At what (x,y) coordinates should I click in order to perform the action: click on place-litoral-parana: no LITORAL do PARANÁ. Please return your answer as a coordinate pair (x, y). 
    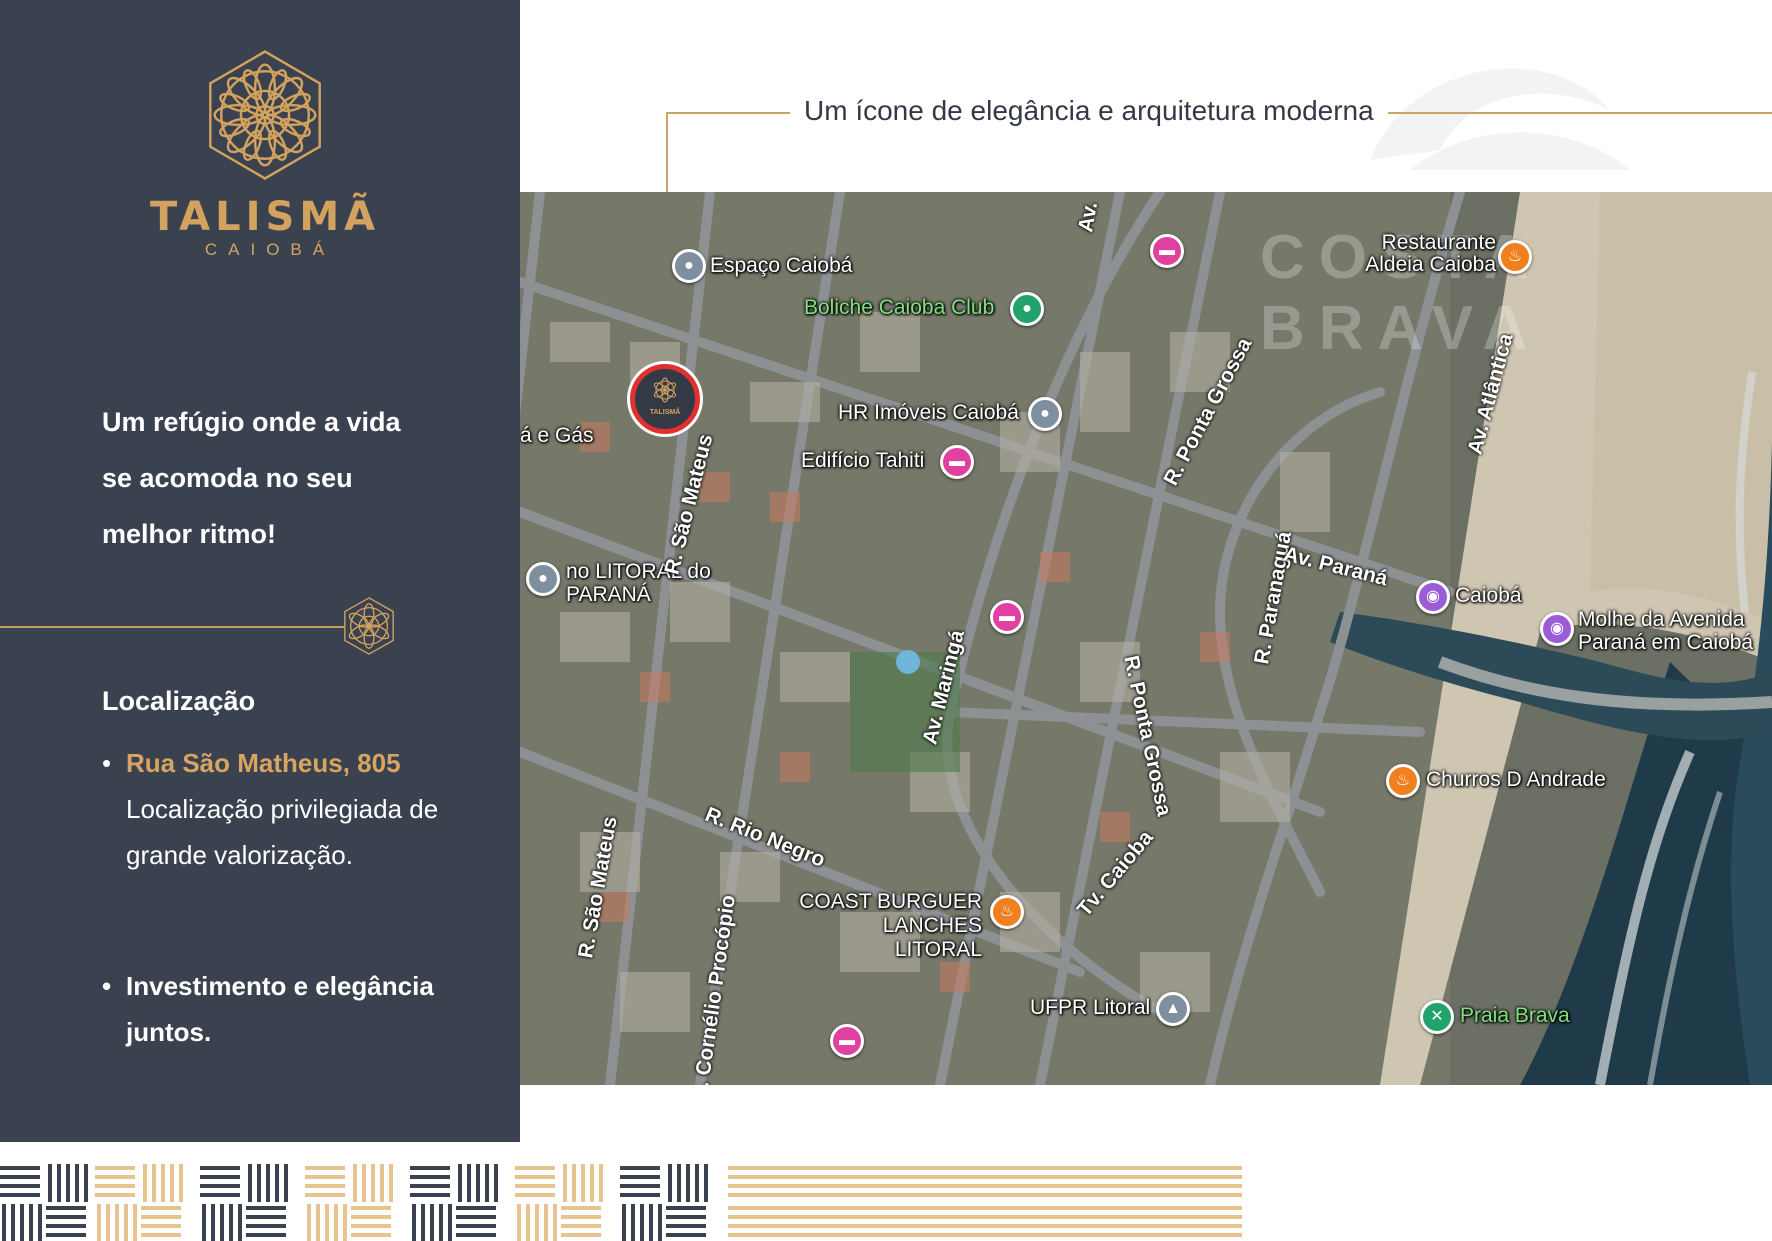
    Looking at the image, I should click on (641, 583).